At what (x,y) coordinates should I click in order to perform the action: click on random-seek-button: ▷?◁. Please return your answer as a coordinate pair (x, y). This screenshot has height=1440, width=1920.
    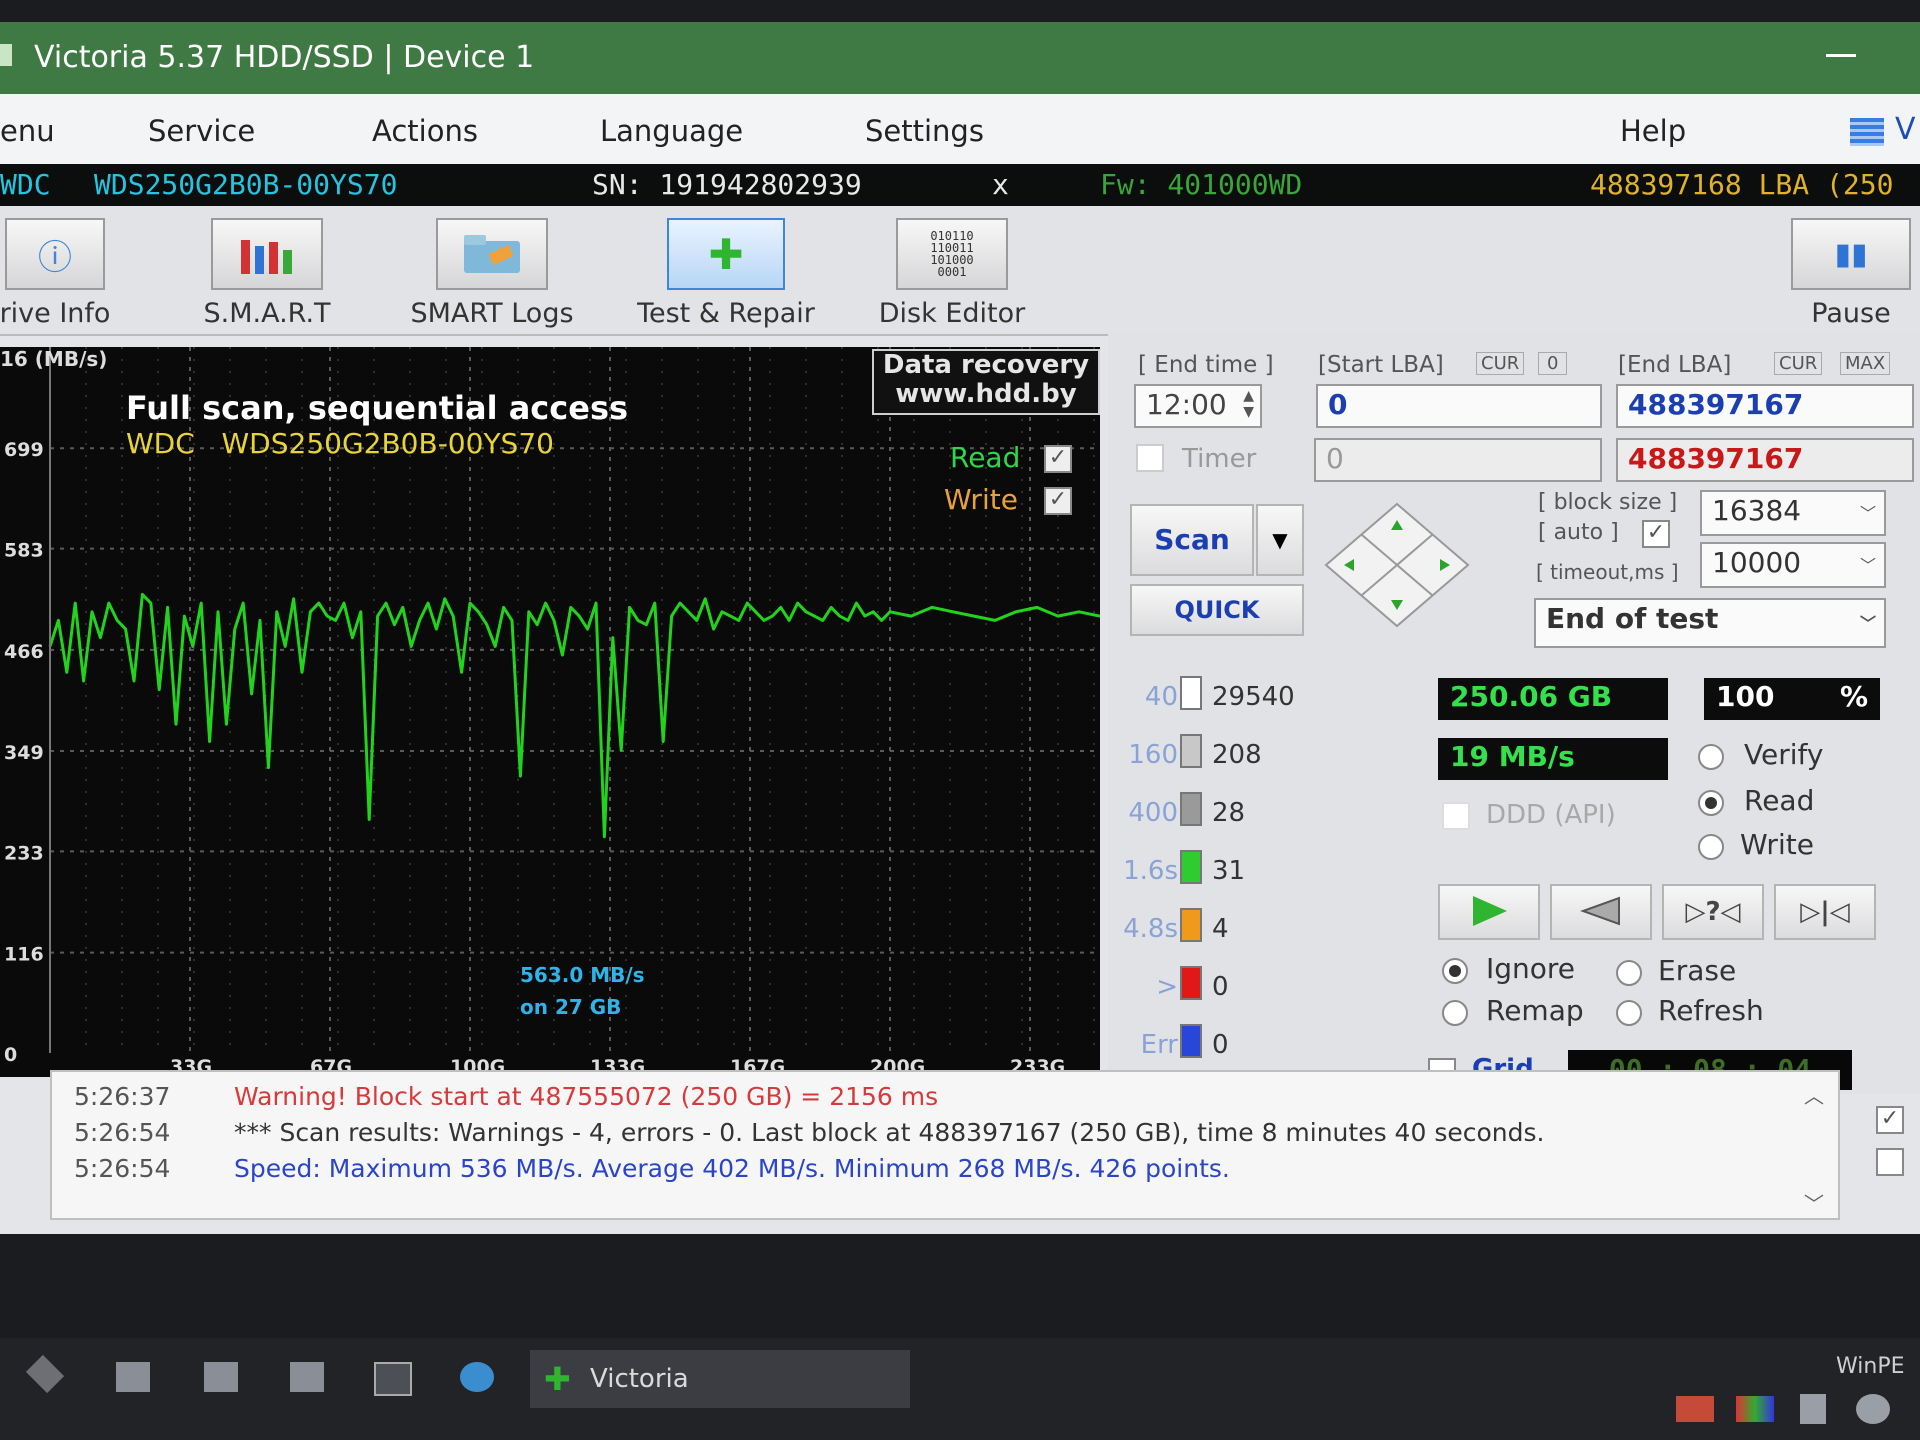
    Looking at the image, I should click on (1713, 912).